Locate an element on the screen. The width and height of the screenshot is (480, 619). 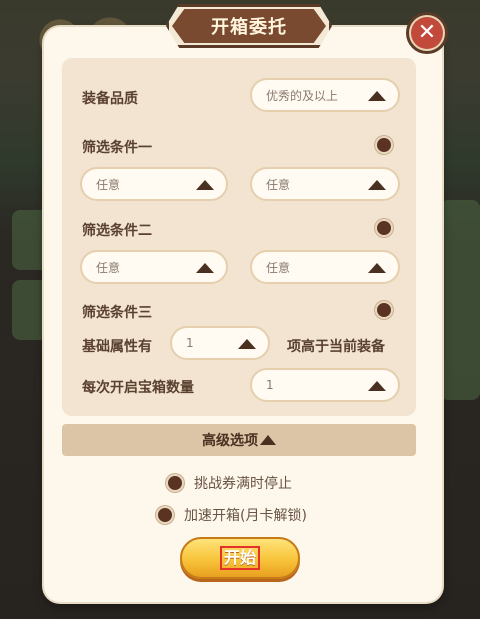
advanced-options-label: 高级选项 is located at coordinates (230, 441).